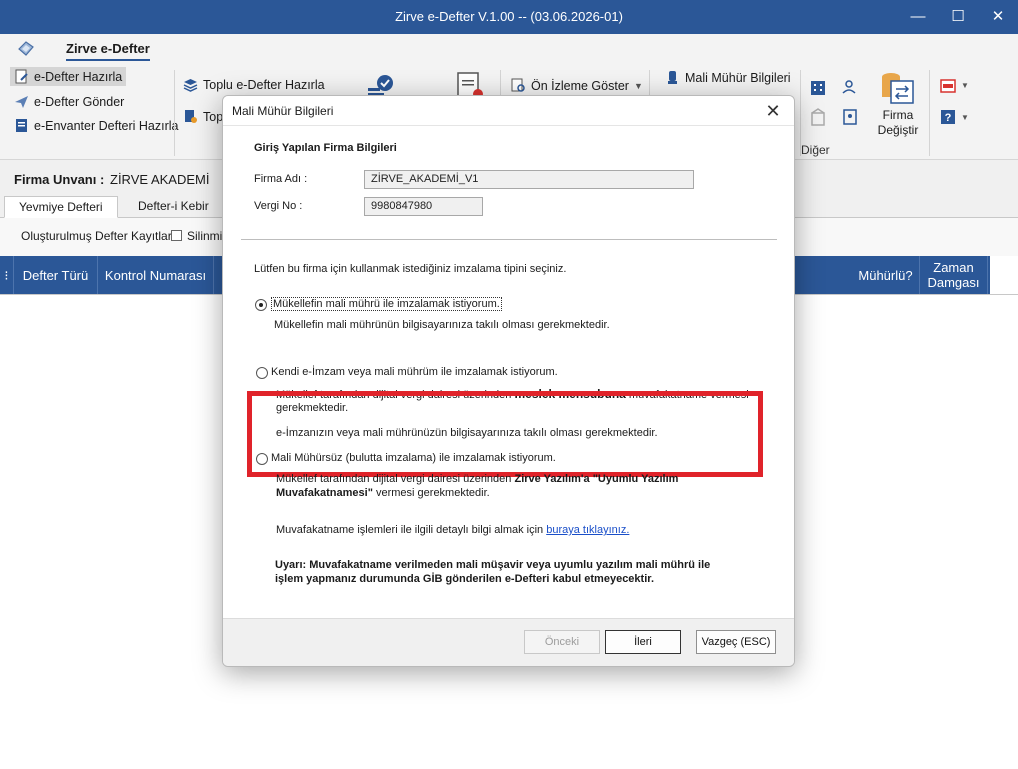  I want to click on red-highlight-box, so click(505, 434).